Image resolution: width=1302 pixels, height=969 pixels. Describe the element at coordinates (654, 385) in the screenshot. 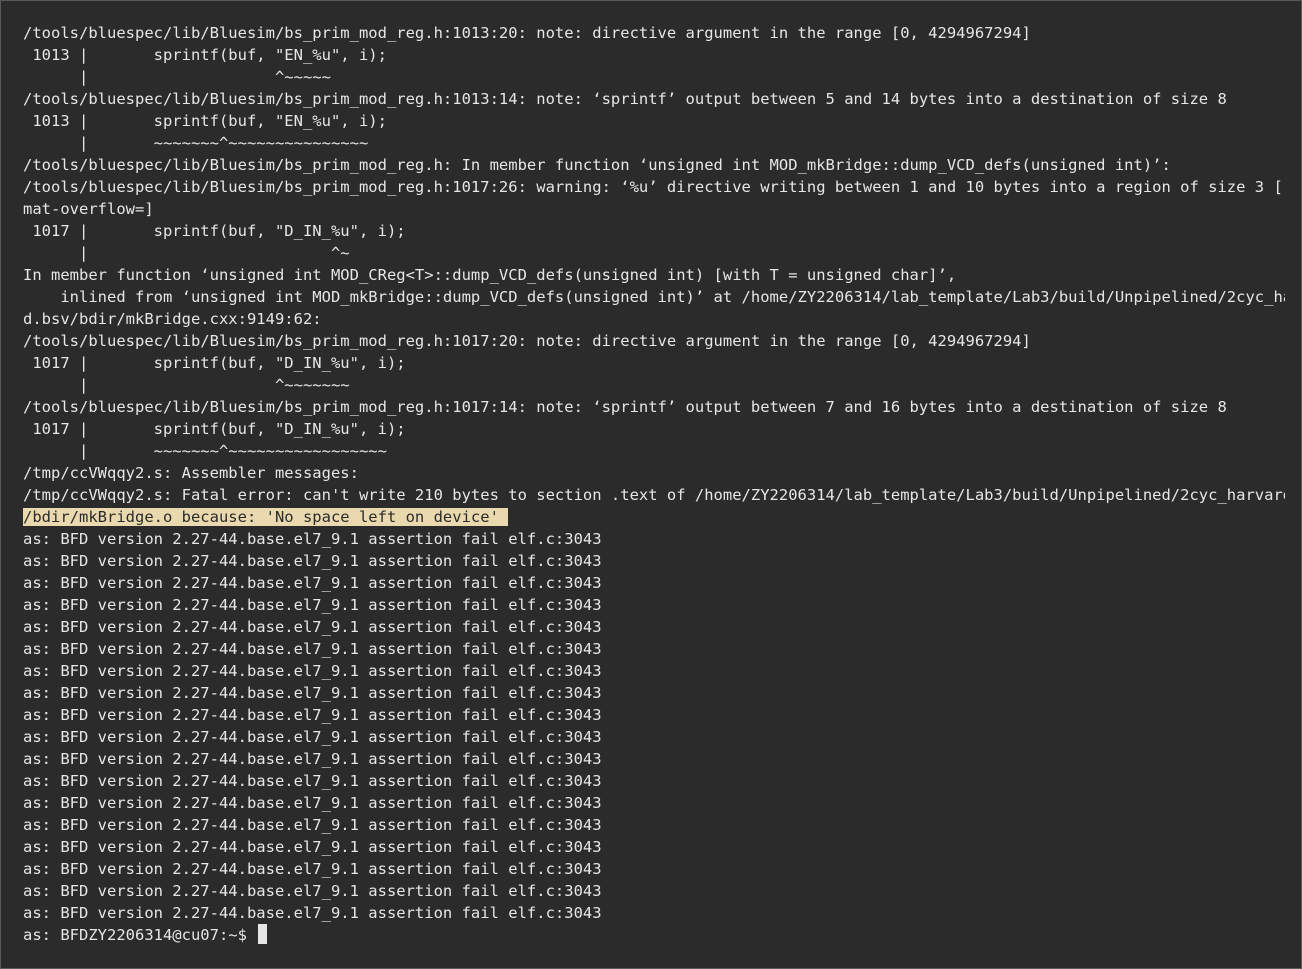

I see `terminal-line: | ^~~~~~~~` at that location.